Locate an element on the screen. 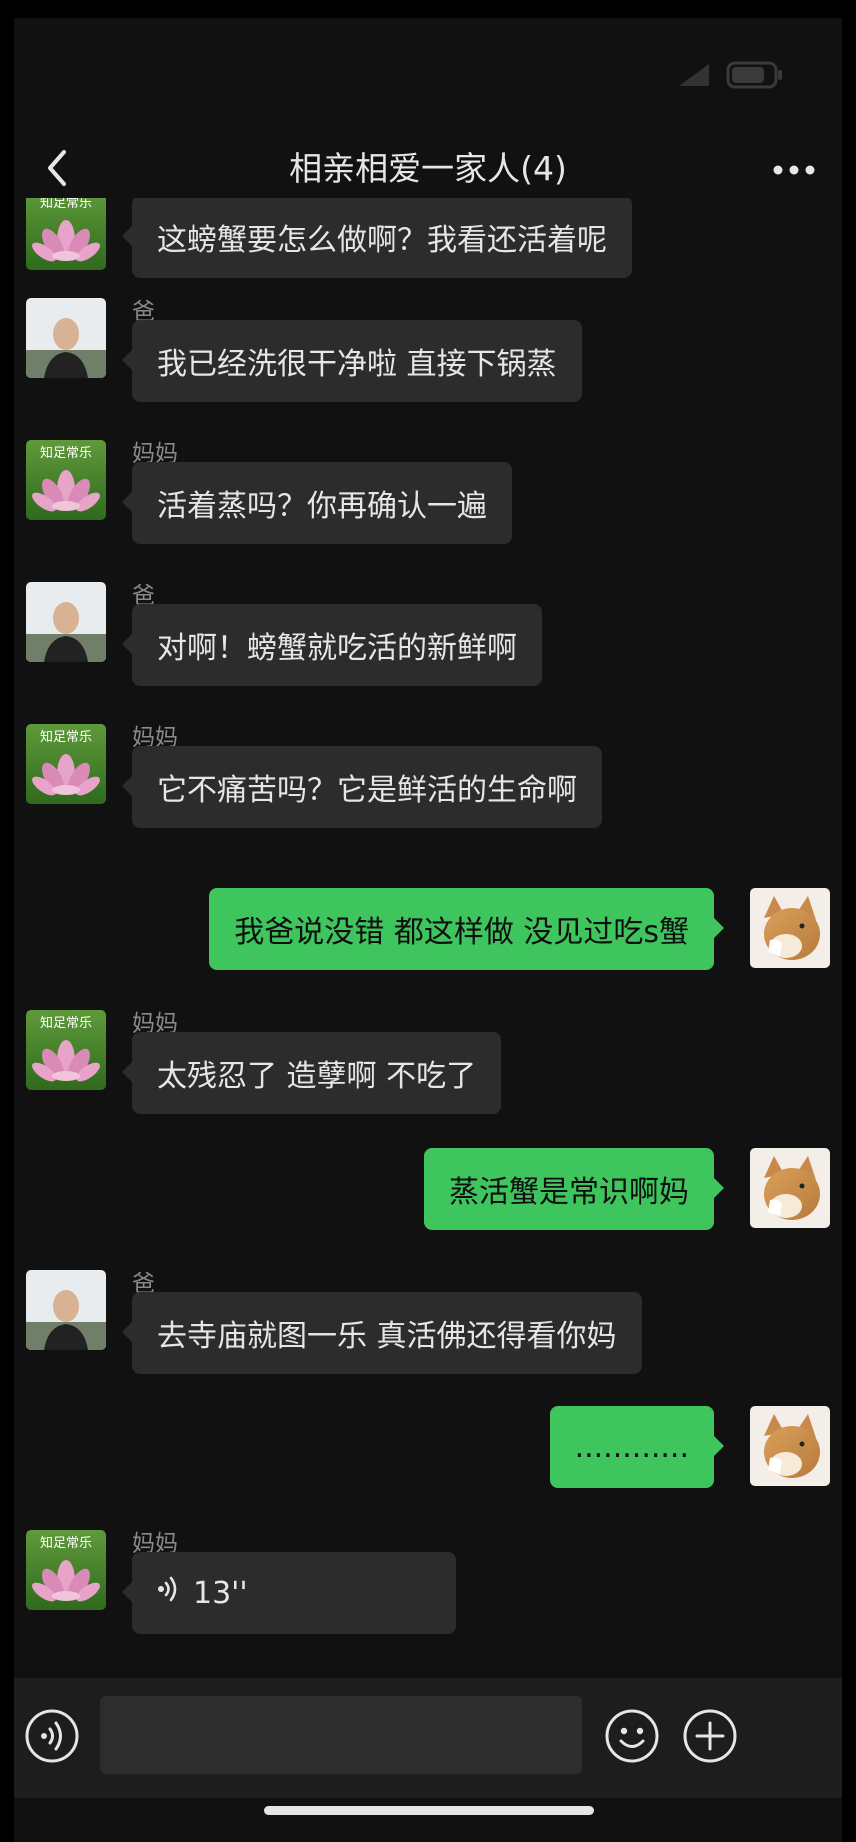 The image size is (856, 1842). message-row: 我爸说没错 都这样做 没见过吃s蟹 is located at coordinates (428, 938).